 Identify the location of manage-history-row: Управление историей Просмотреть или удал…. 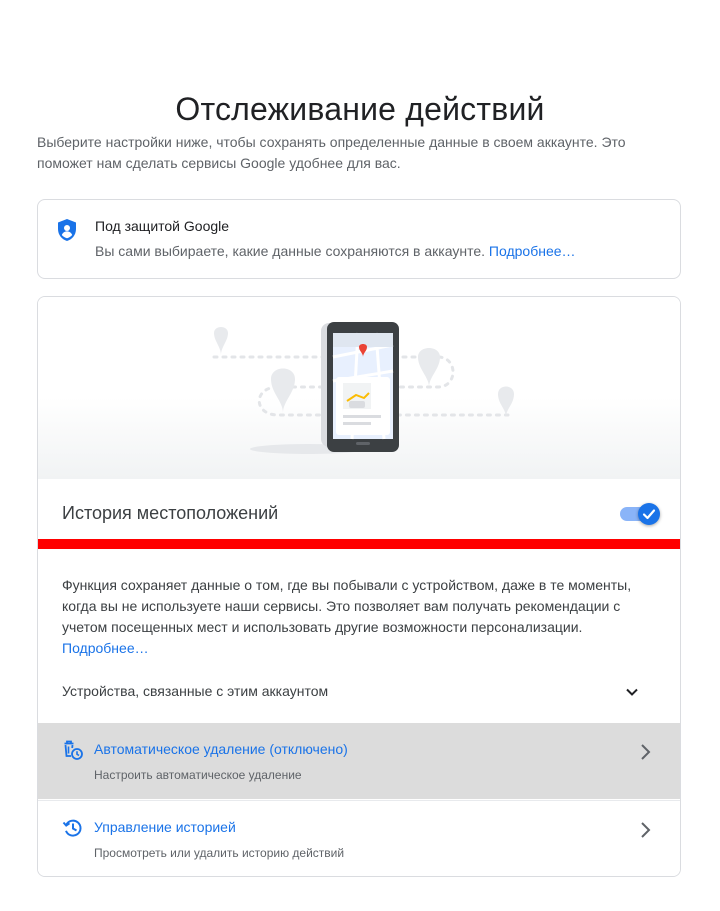
(359, 838).